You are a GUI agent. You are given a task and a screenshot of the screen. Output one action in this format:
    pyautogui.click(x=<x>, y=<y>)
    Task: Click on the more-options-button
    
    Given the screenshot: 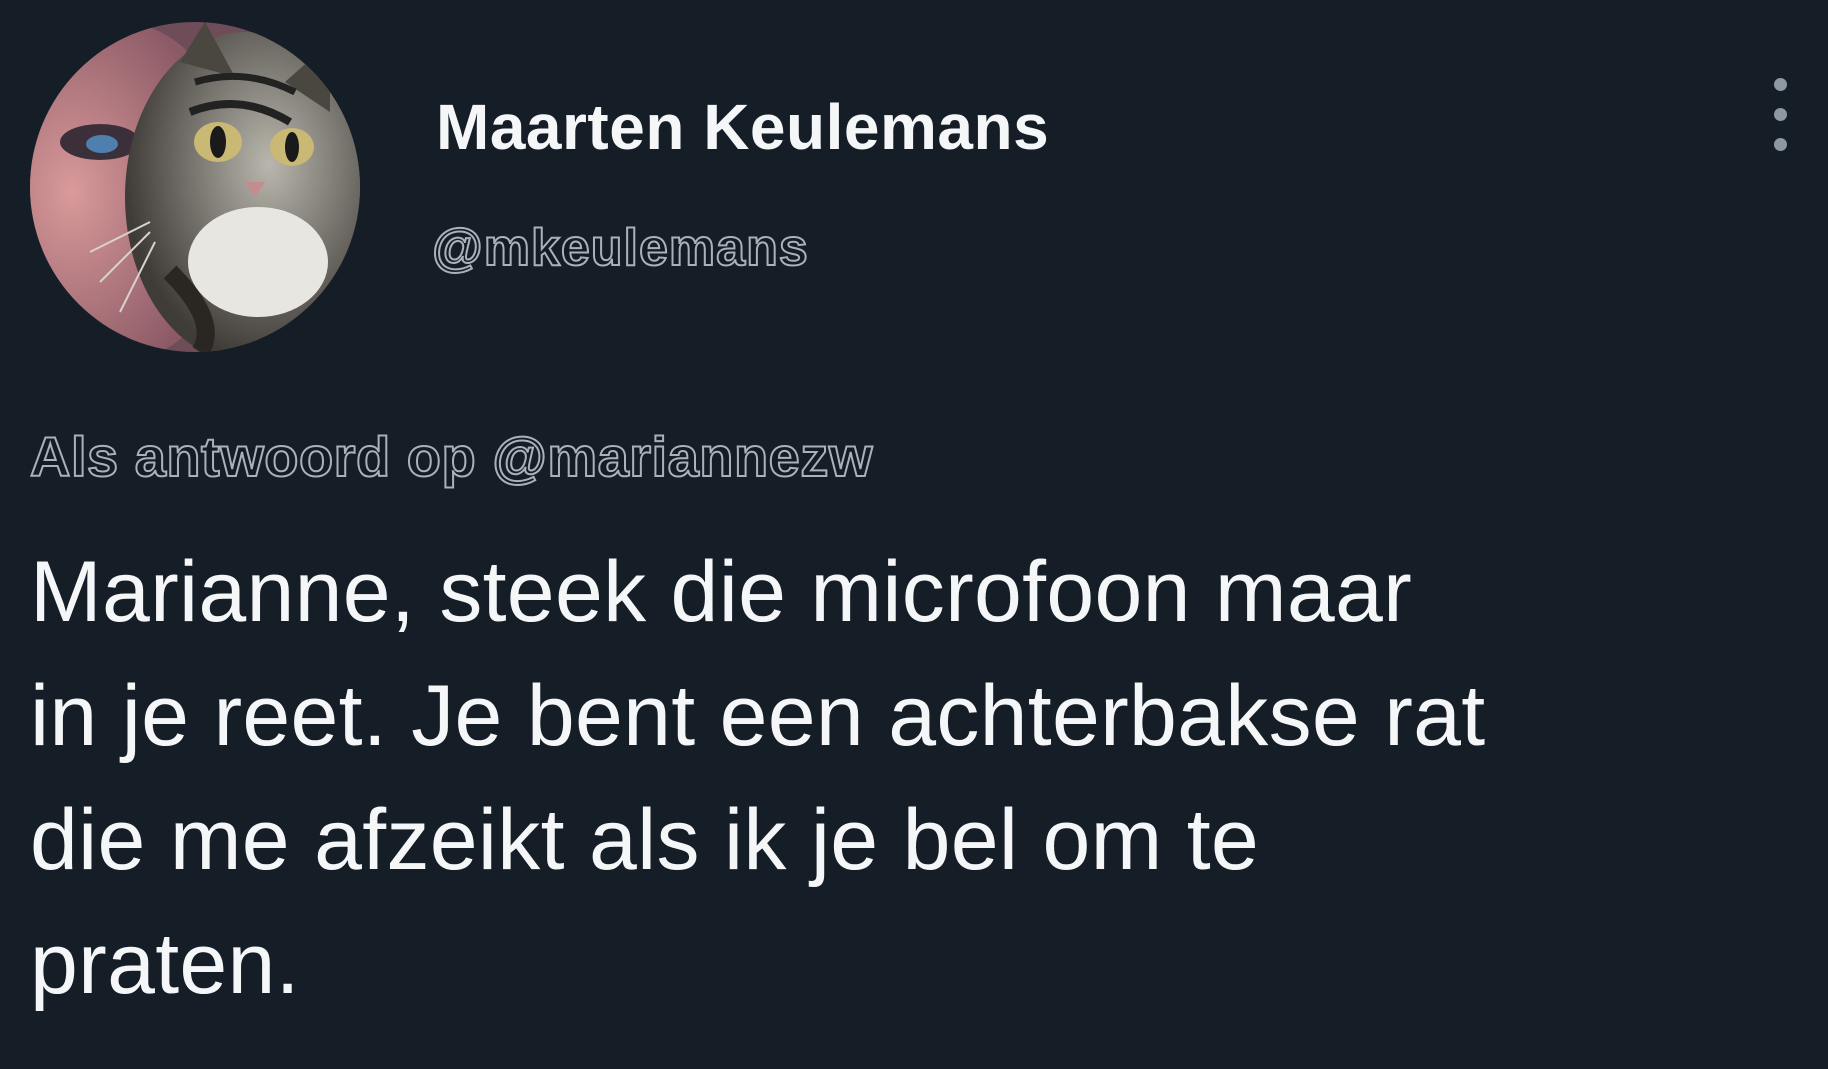 What is the action you would take?
    pyautogui.click(x=1780, y=123)
    